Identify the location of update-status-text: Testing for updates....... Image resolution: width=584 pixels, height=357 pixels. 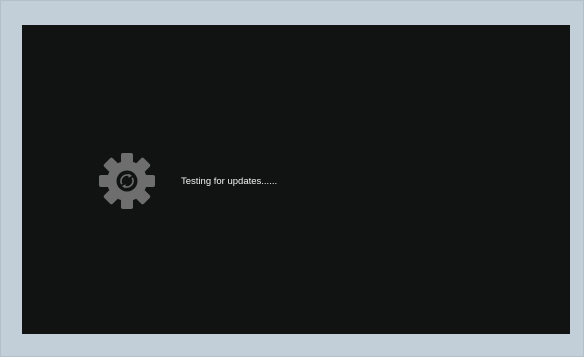
(229, 181).